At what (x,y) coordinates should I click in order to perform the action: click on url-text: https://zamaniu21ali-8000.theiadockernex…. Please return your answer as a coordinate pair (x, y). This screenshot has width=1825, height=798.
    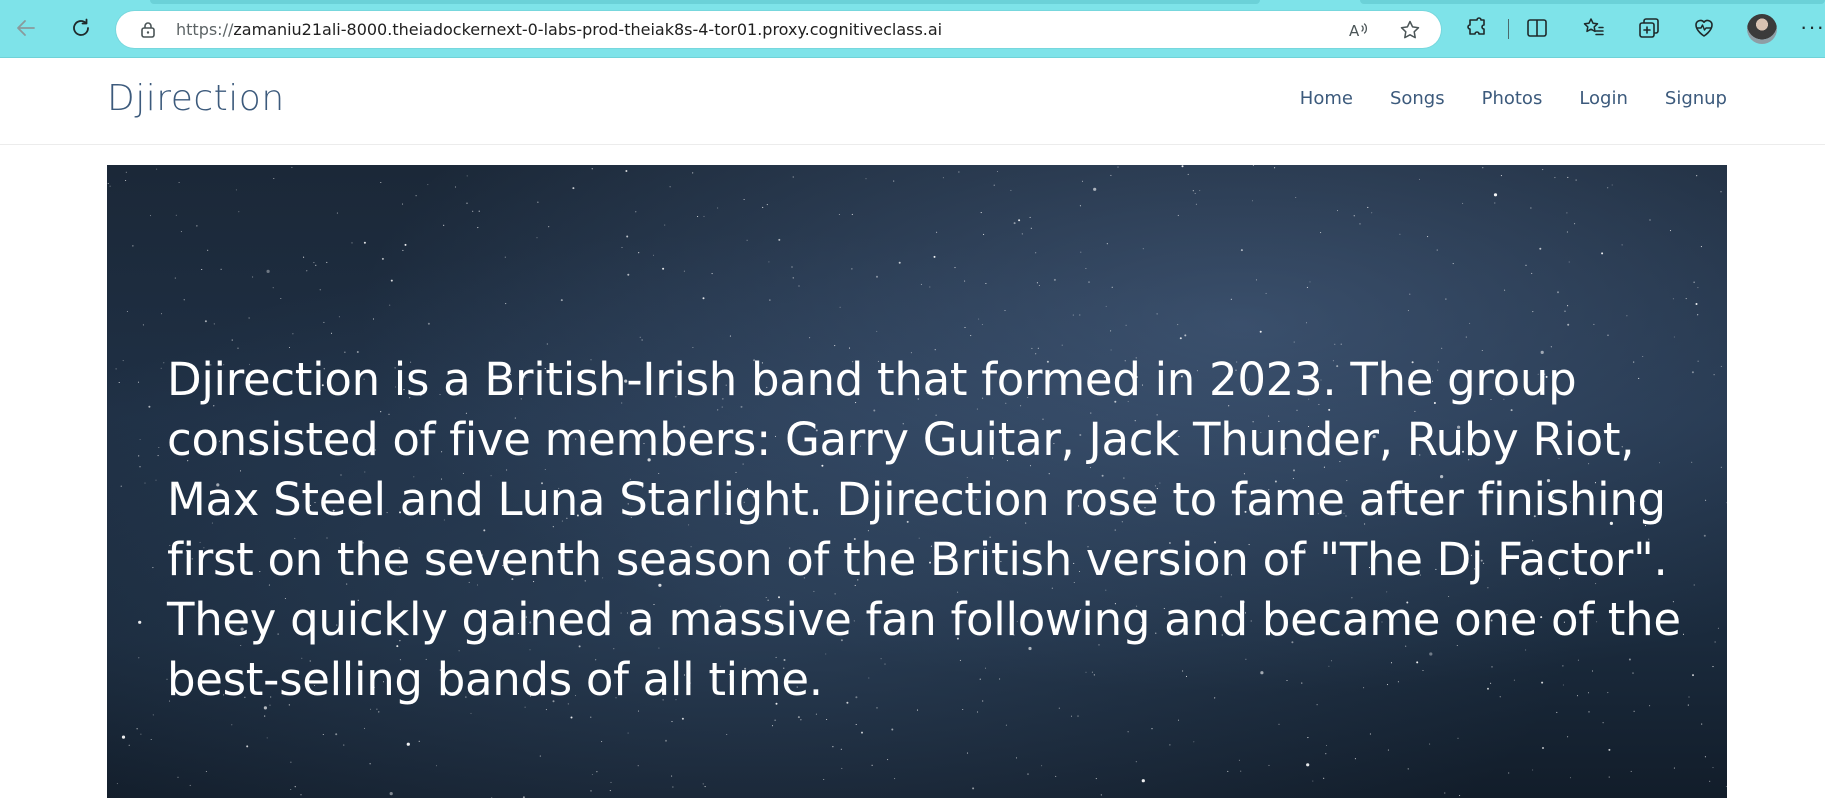
    Looking at the image, I should click on (559, 29).